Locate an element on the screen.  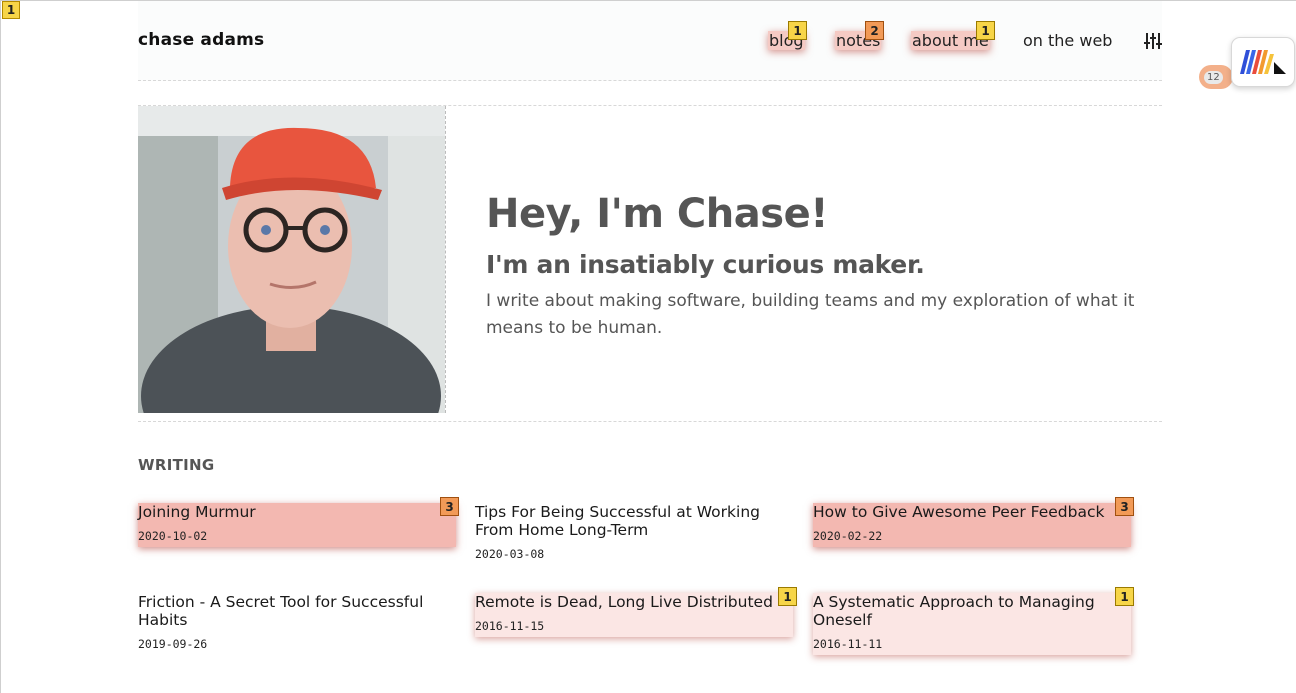
post-date: 2016-11-15 is located at coordinates (510, 626).